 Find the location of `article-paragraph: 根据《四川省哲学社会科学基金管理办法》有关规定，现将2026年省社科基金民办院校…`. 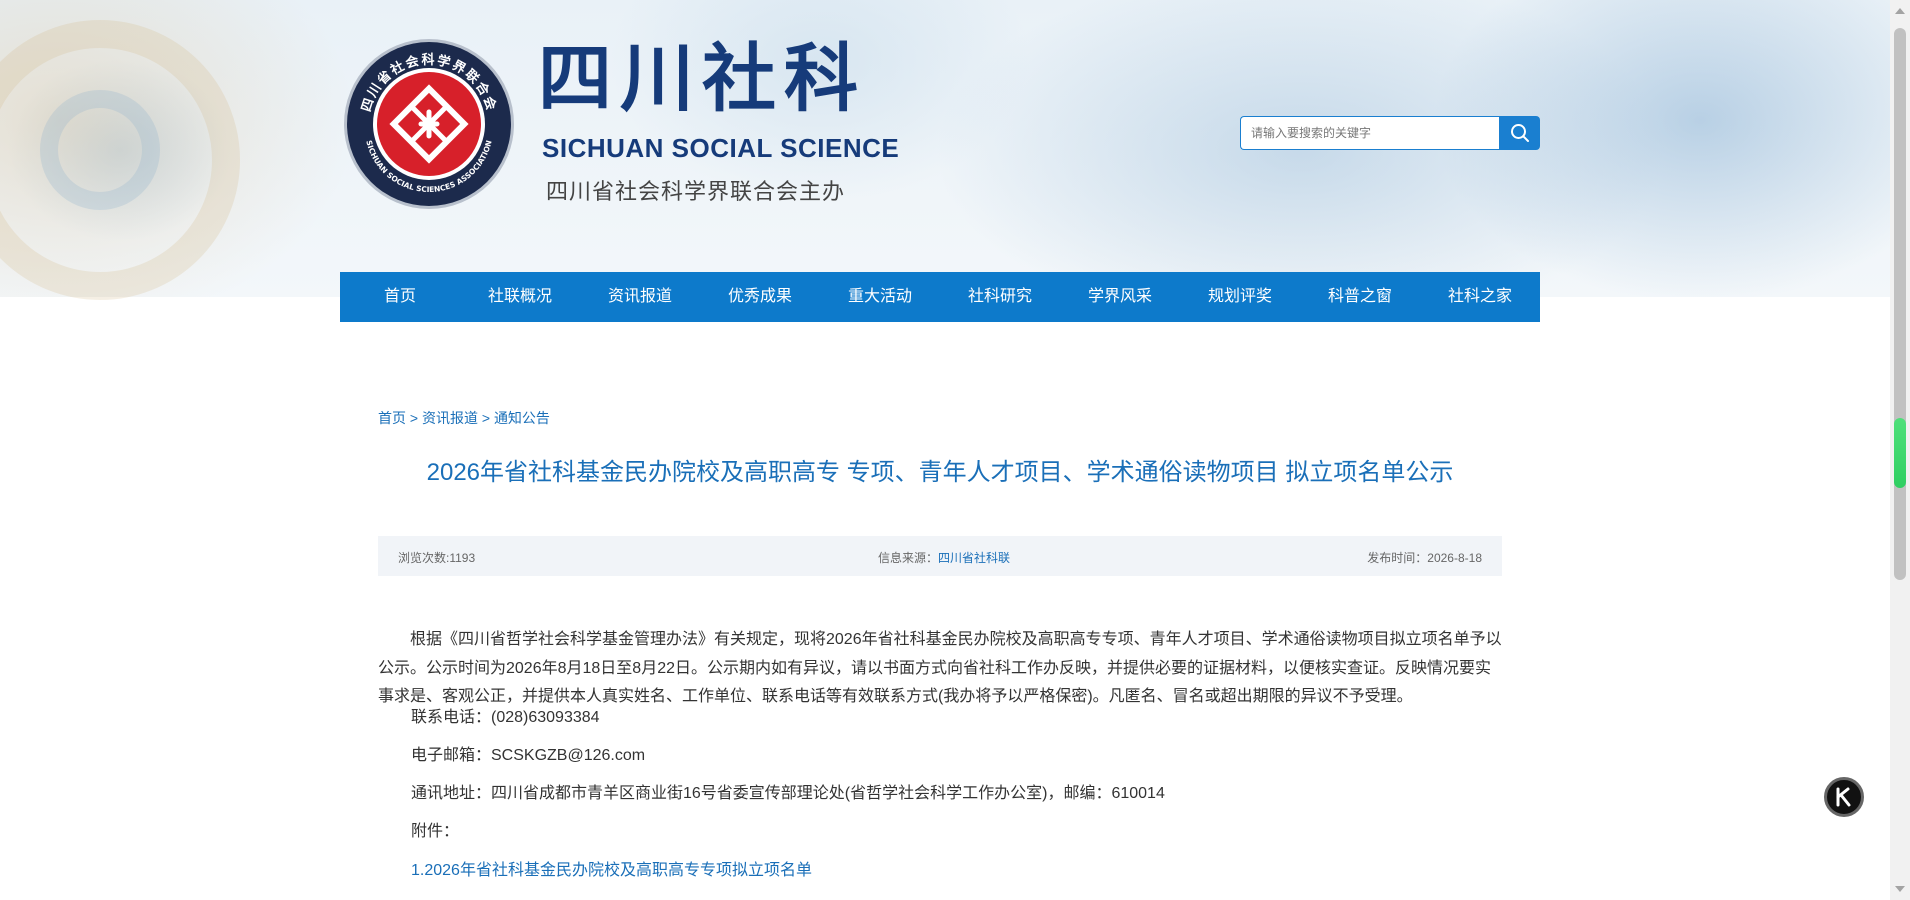

article-paragraph: 根据《四川省哲学社会科学基金管理办法》有关规定，现将2026年省社科基金民办院校… is located at coordinates (940, 668).